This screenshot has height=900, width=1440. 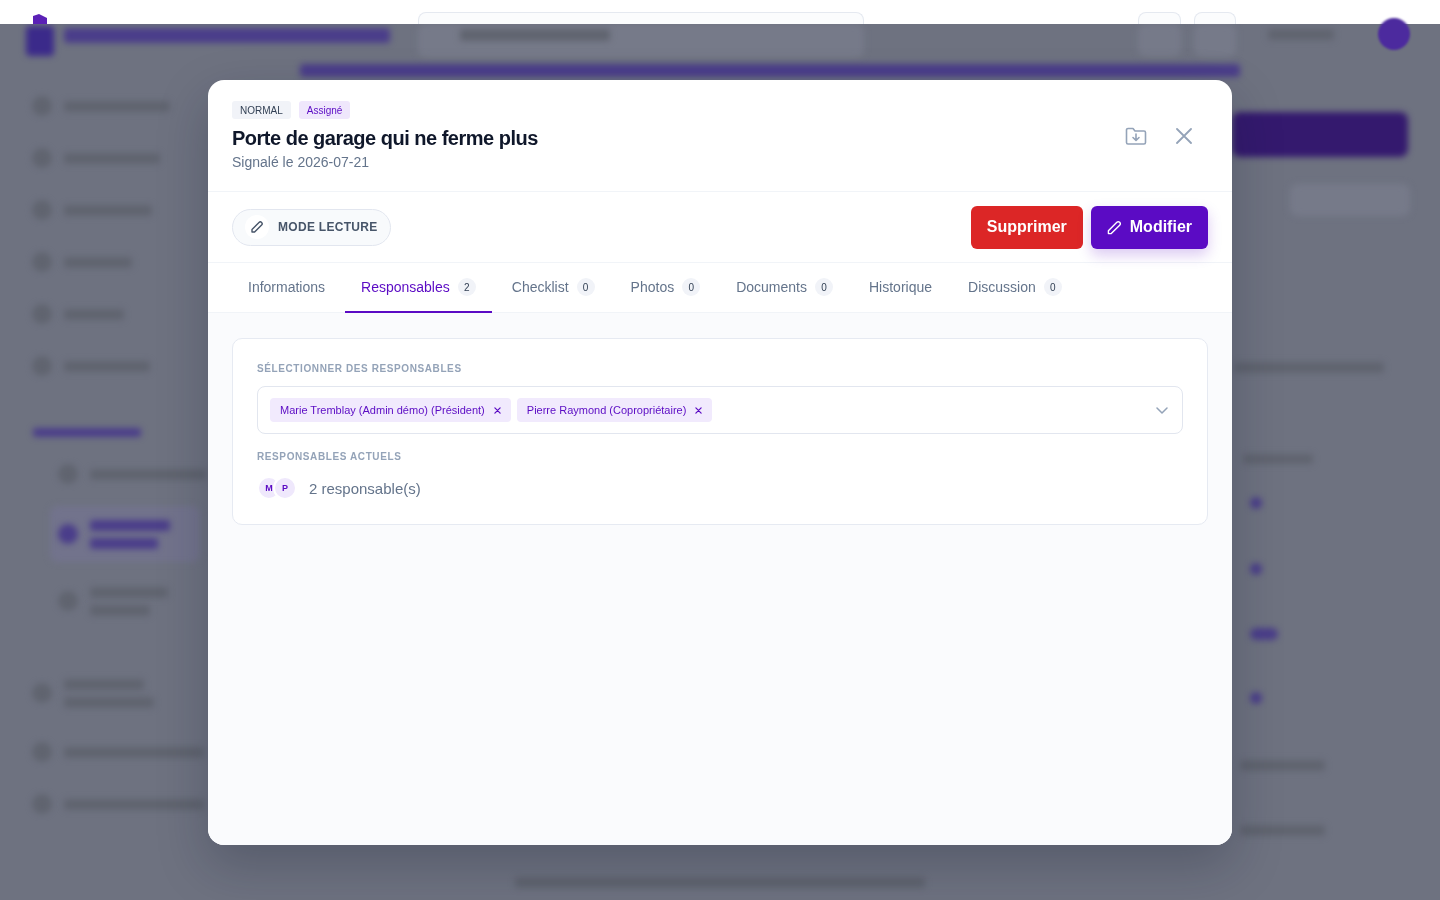 What do you see at coordinates (606, 410) in the screenshot?
I see `chip-label: Pierre Raymond (Copropriétaire)` at bounding box center [606, 410].